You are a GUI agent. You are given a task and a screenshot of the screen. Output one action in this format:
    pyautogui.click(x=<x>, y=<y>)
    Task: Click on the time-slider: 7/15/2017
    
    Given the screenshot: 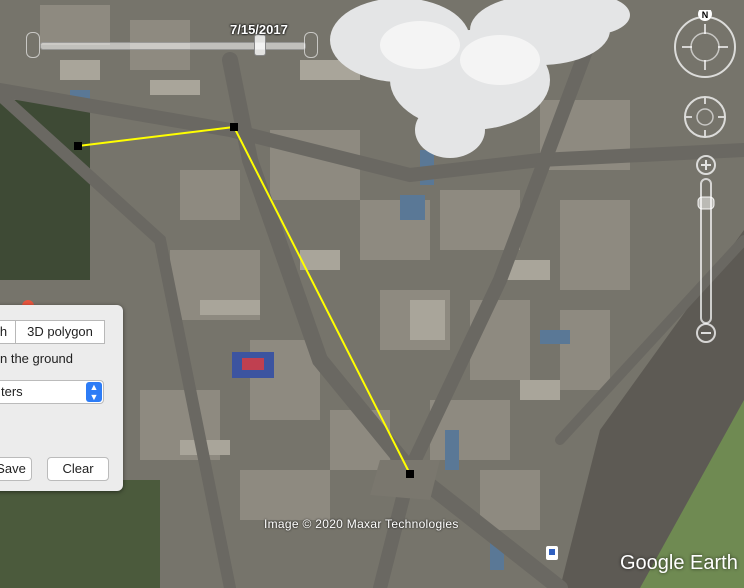 What is the action you would take?
    pyautogui.click(x=172, y=40)
    